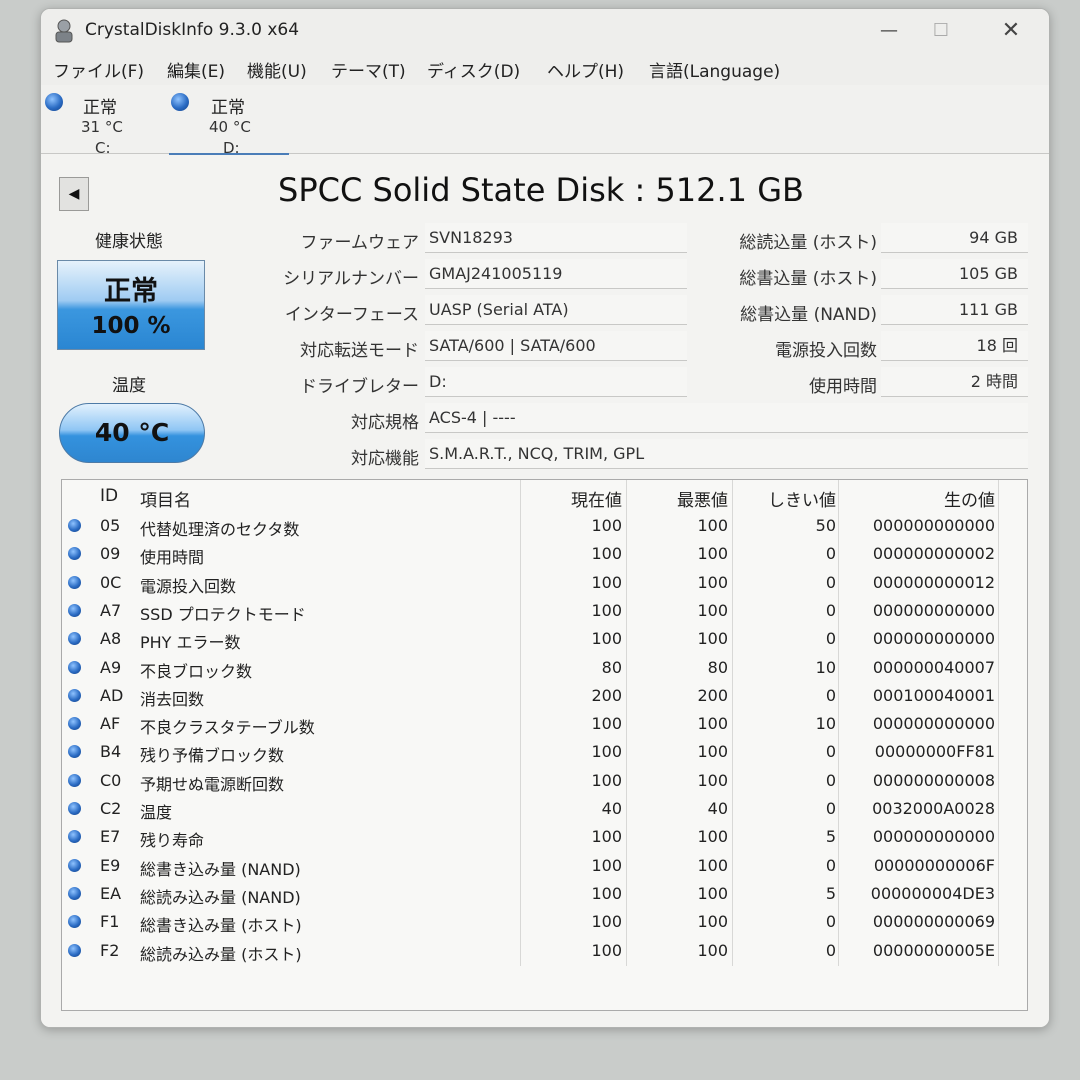  I want to click on info-value-features: S.M.A.R.T., NCQ, TRIM, GPL, so click(726, 454).